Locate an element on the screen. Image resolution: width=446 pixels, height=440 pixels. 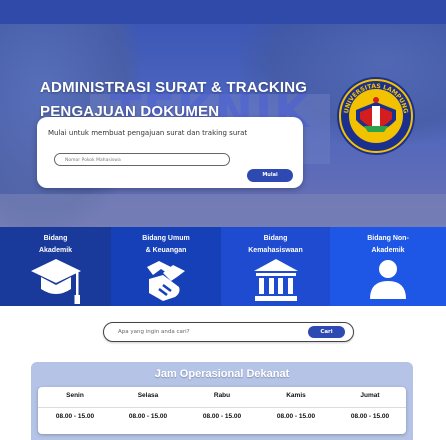
category-non-akademik: Bidang Non- Akademik is located at coordinates (388, 266).